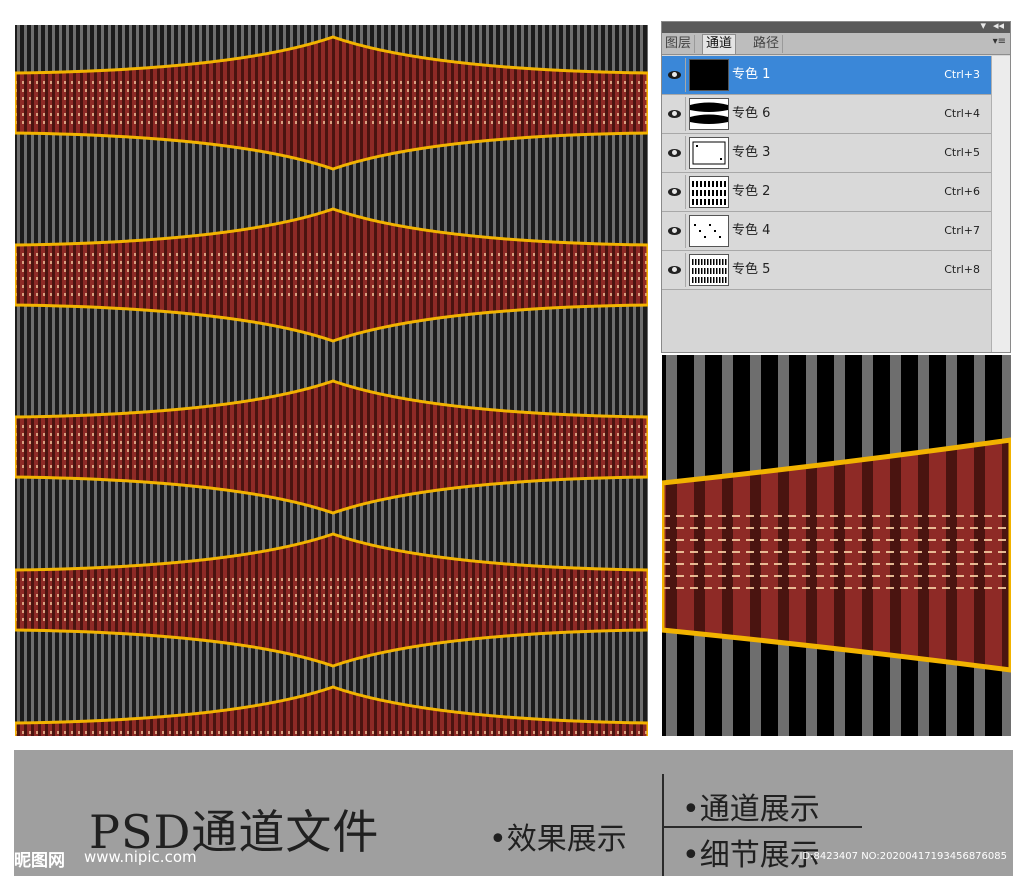 The height and width of the screenshot is (876, 1024). What do you see at coordinates (903, 856) in the screenshot?
I see `watermark-id: ID:8423407 NO:20200417193456876085` at bounding box center [903, 856].